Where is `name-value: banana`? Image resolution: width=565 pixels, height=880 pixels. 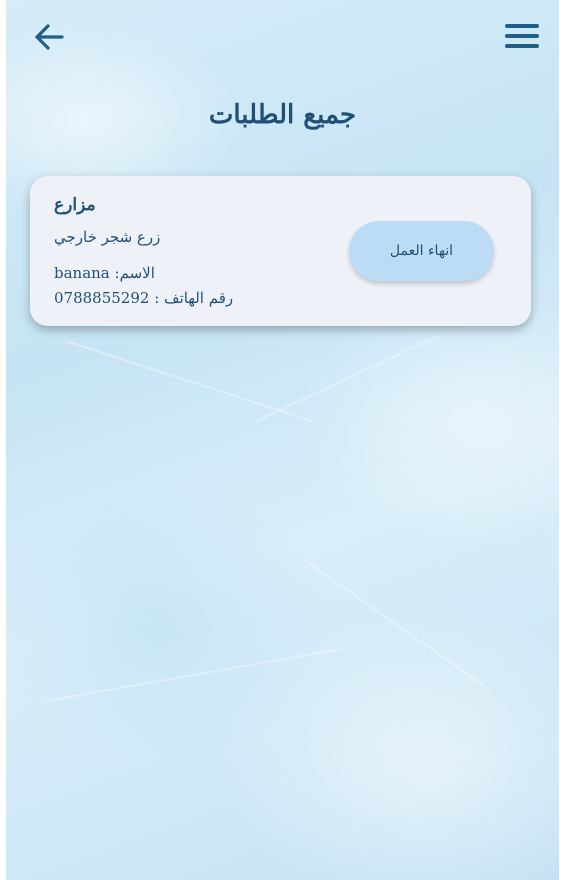 name-value: banana is located at coordinates (82, 273).